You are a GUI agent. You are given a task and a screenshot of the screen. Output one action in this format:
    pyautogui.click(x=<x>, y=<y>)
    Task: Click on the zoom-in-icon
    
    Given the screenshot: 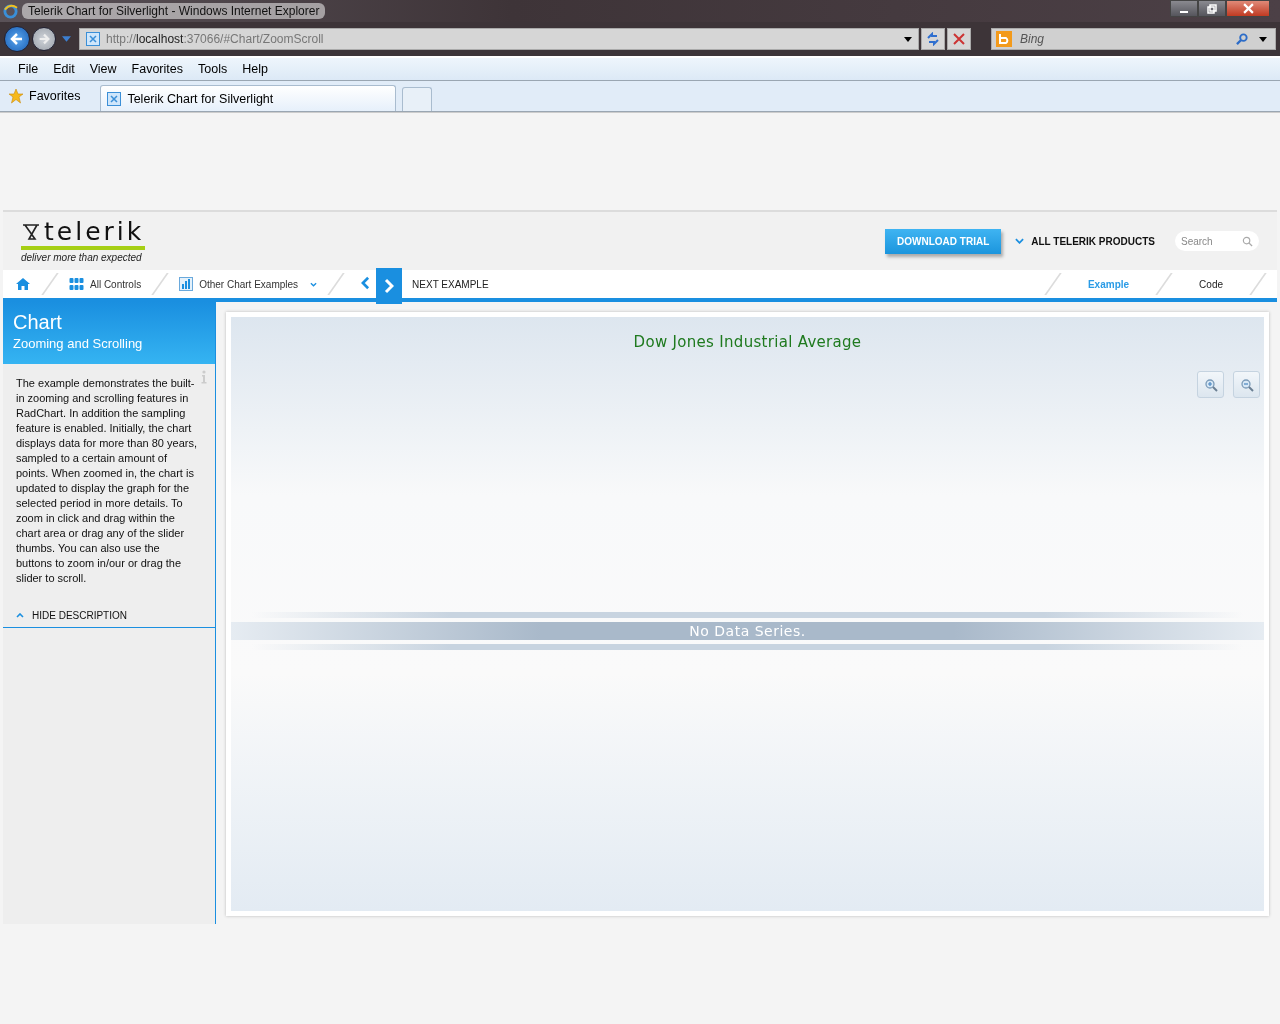 What is the action you would take?
    pyautogui.click(x=1210, y=384)
    